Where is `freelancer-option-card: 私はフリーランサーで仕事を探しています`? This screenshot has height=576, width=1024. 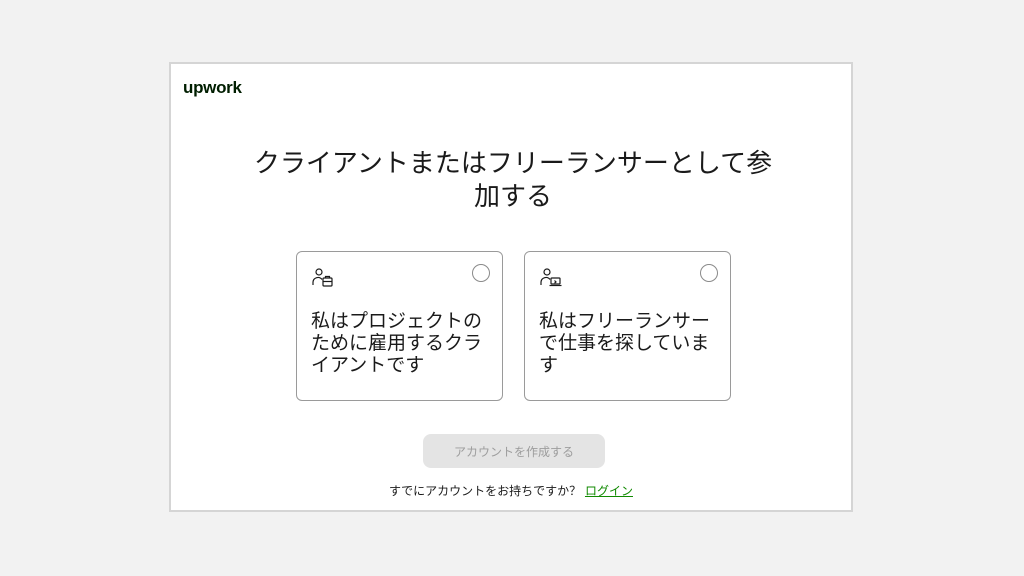
freelancer-option-card: 私はフリーランサーで仕事を探しています is located at coordinates (627, 326).